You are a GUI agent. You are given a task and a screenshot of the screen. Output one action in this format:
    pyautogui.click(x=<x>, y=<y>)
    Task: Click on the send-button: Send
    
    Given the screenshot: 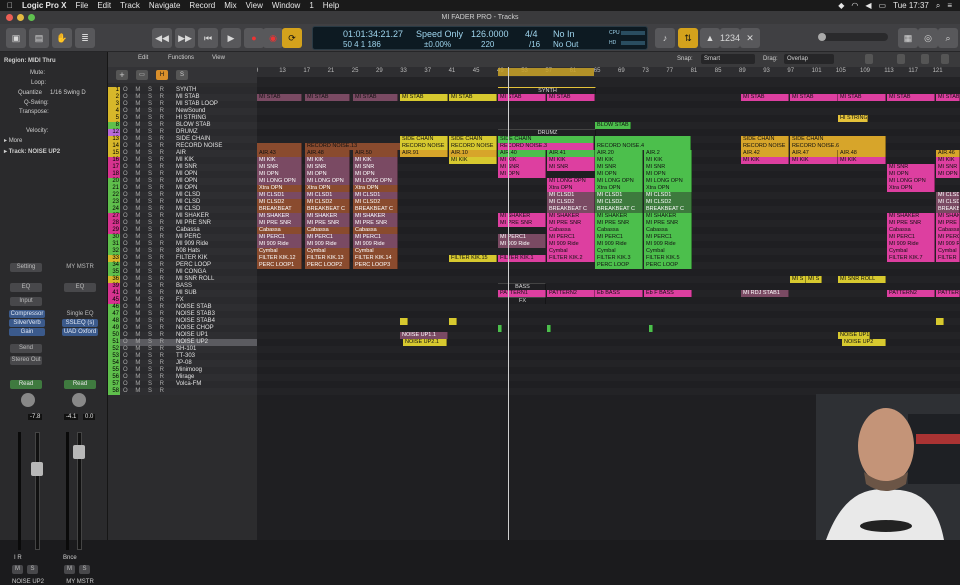 What is the action you would take?
    pyautogui.click(x=26, y=348)
    